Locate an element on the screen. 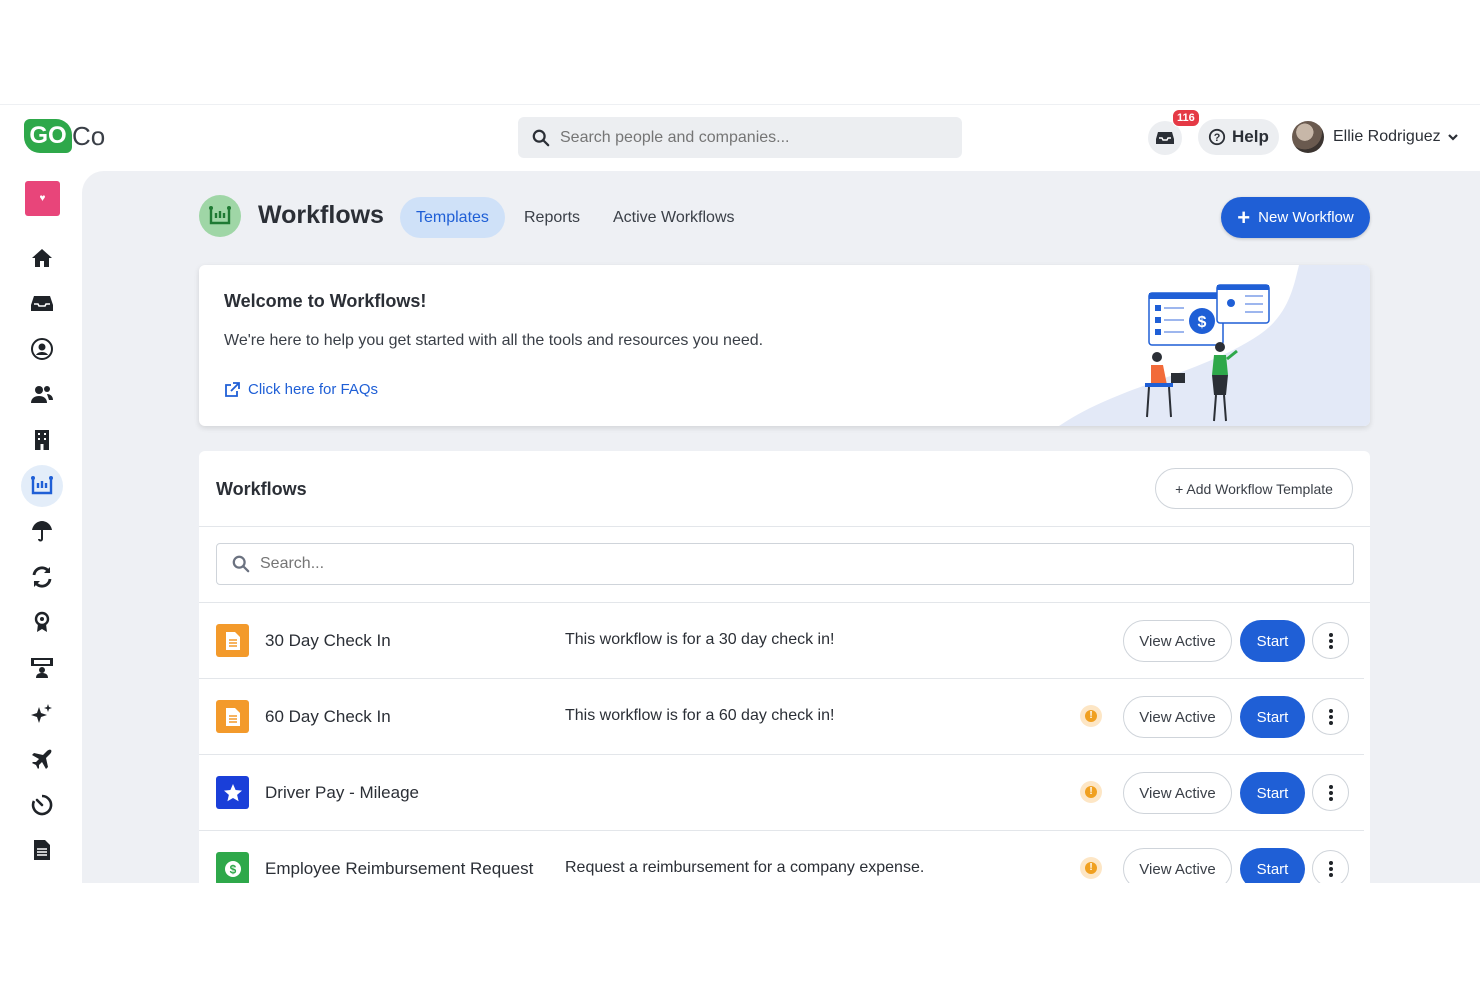 The width and height of the screenshot is (1480, 987). goco-logo: GO Co is located at coordinates (65, 137).